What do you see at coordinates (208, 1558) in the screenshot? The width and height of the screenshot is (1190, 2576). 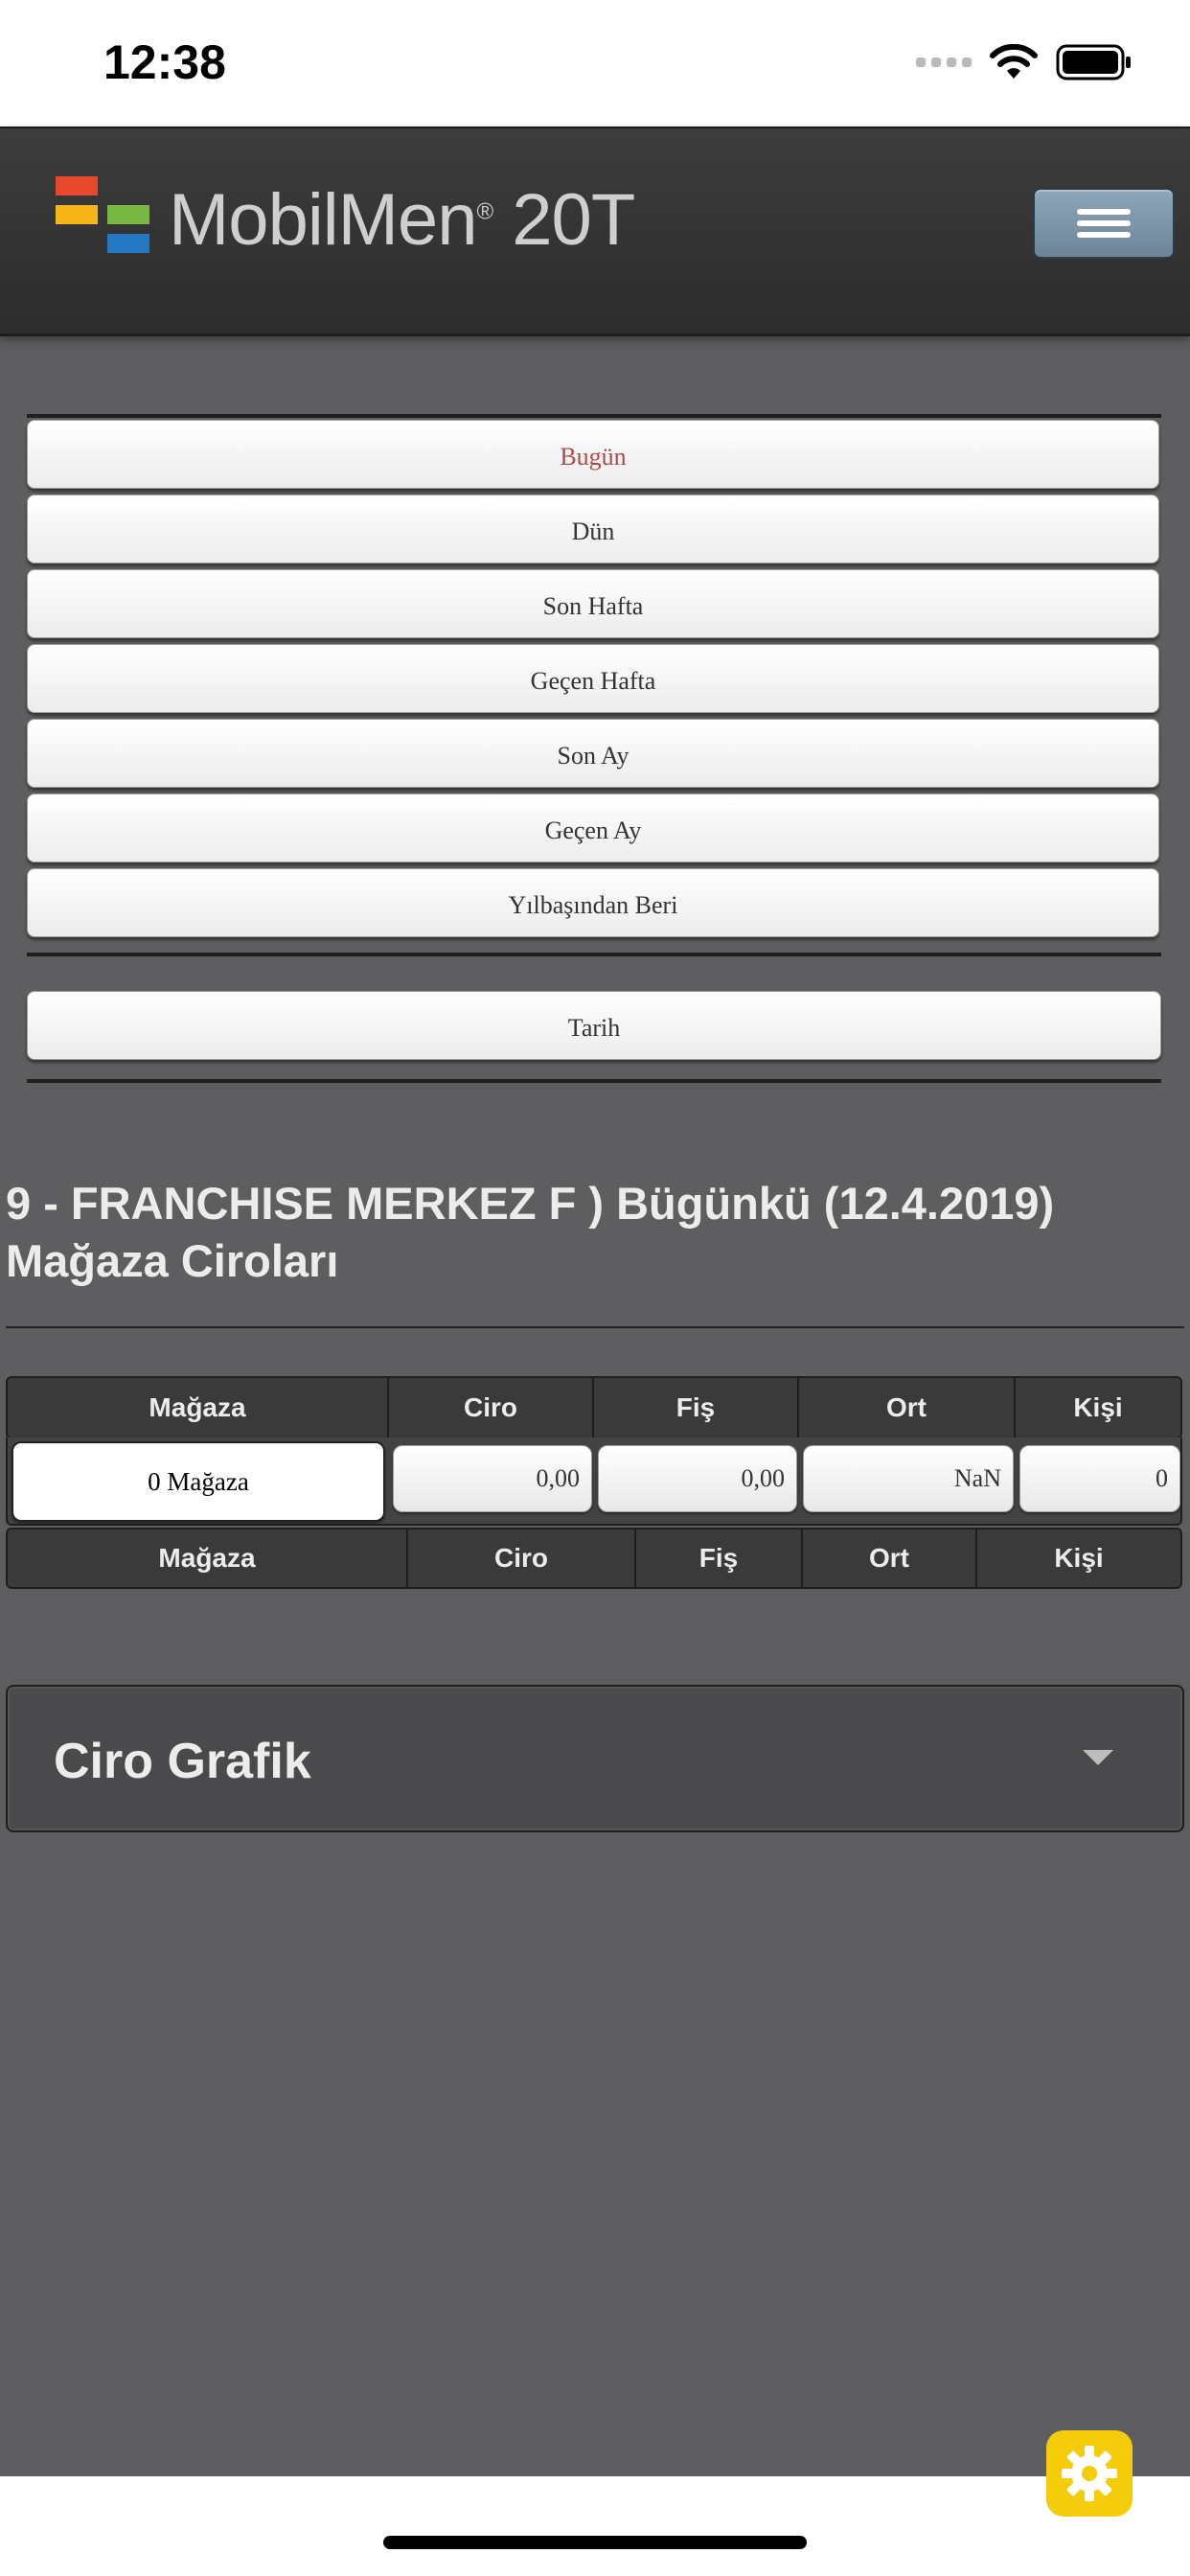 I see `footer-magaza: Mağaza` at bounding box center [208, 1558].